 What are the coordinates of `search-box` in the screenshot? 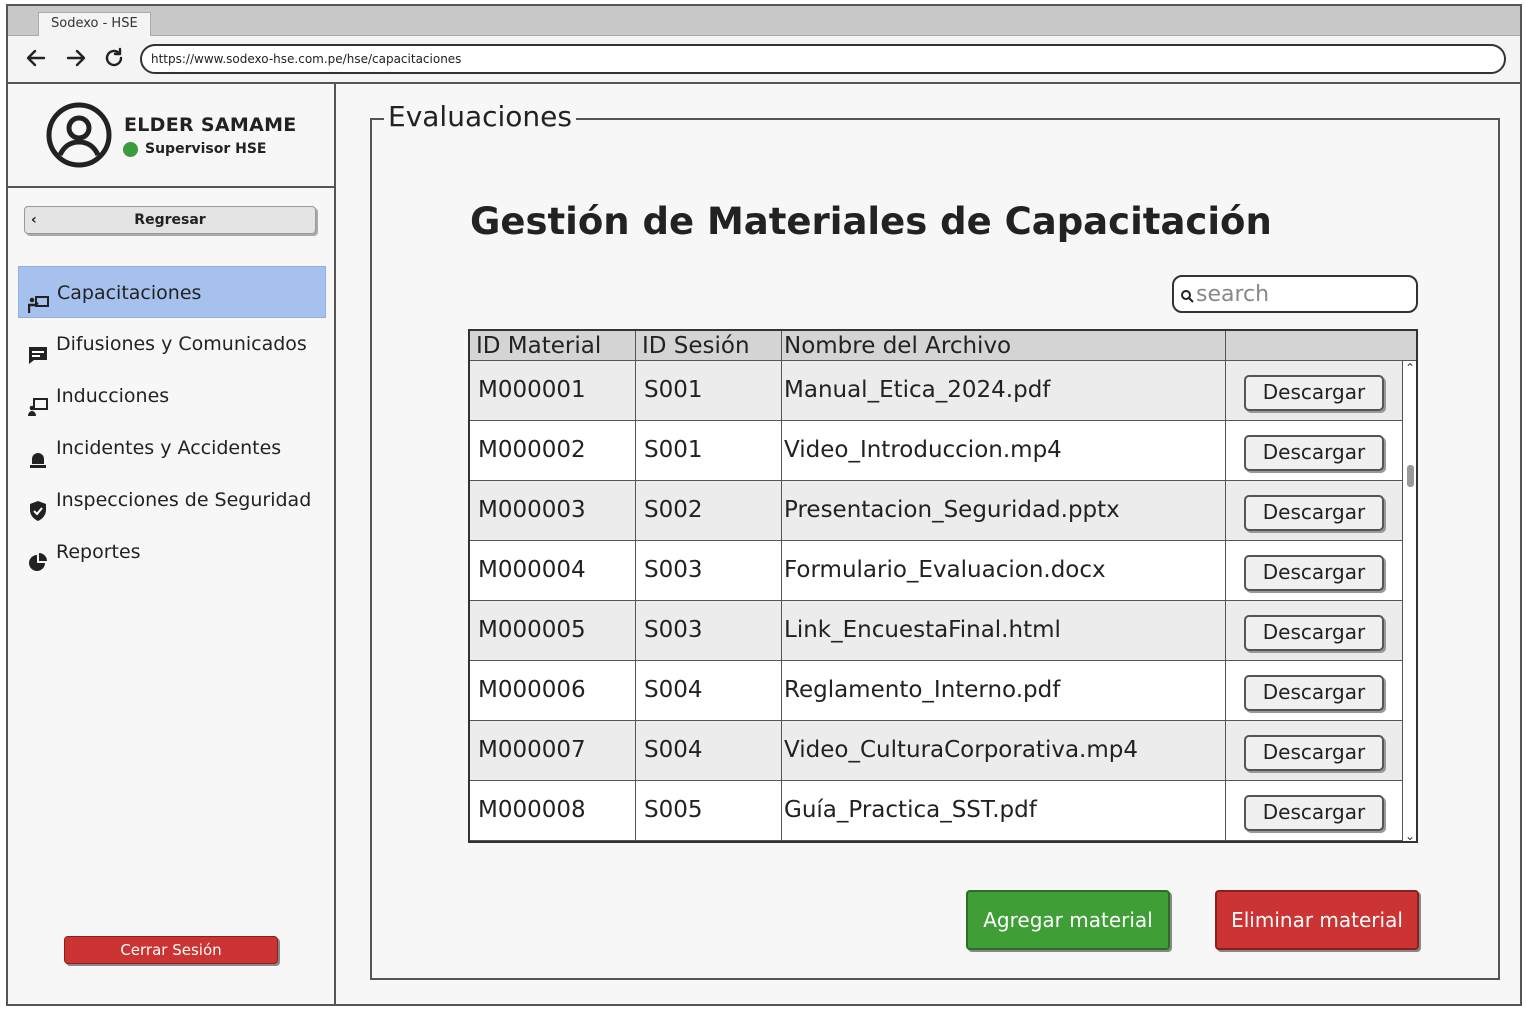 It's located at (1295, 294).